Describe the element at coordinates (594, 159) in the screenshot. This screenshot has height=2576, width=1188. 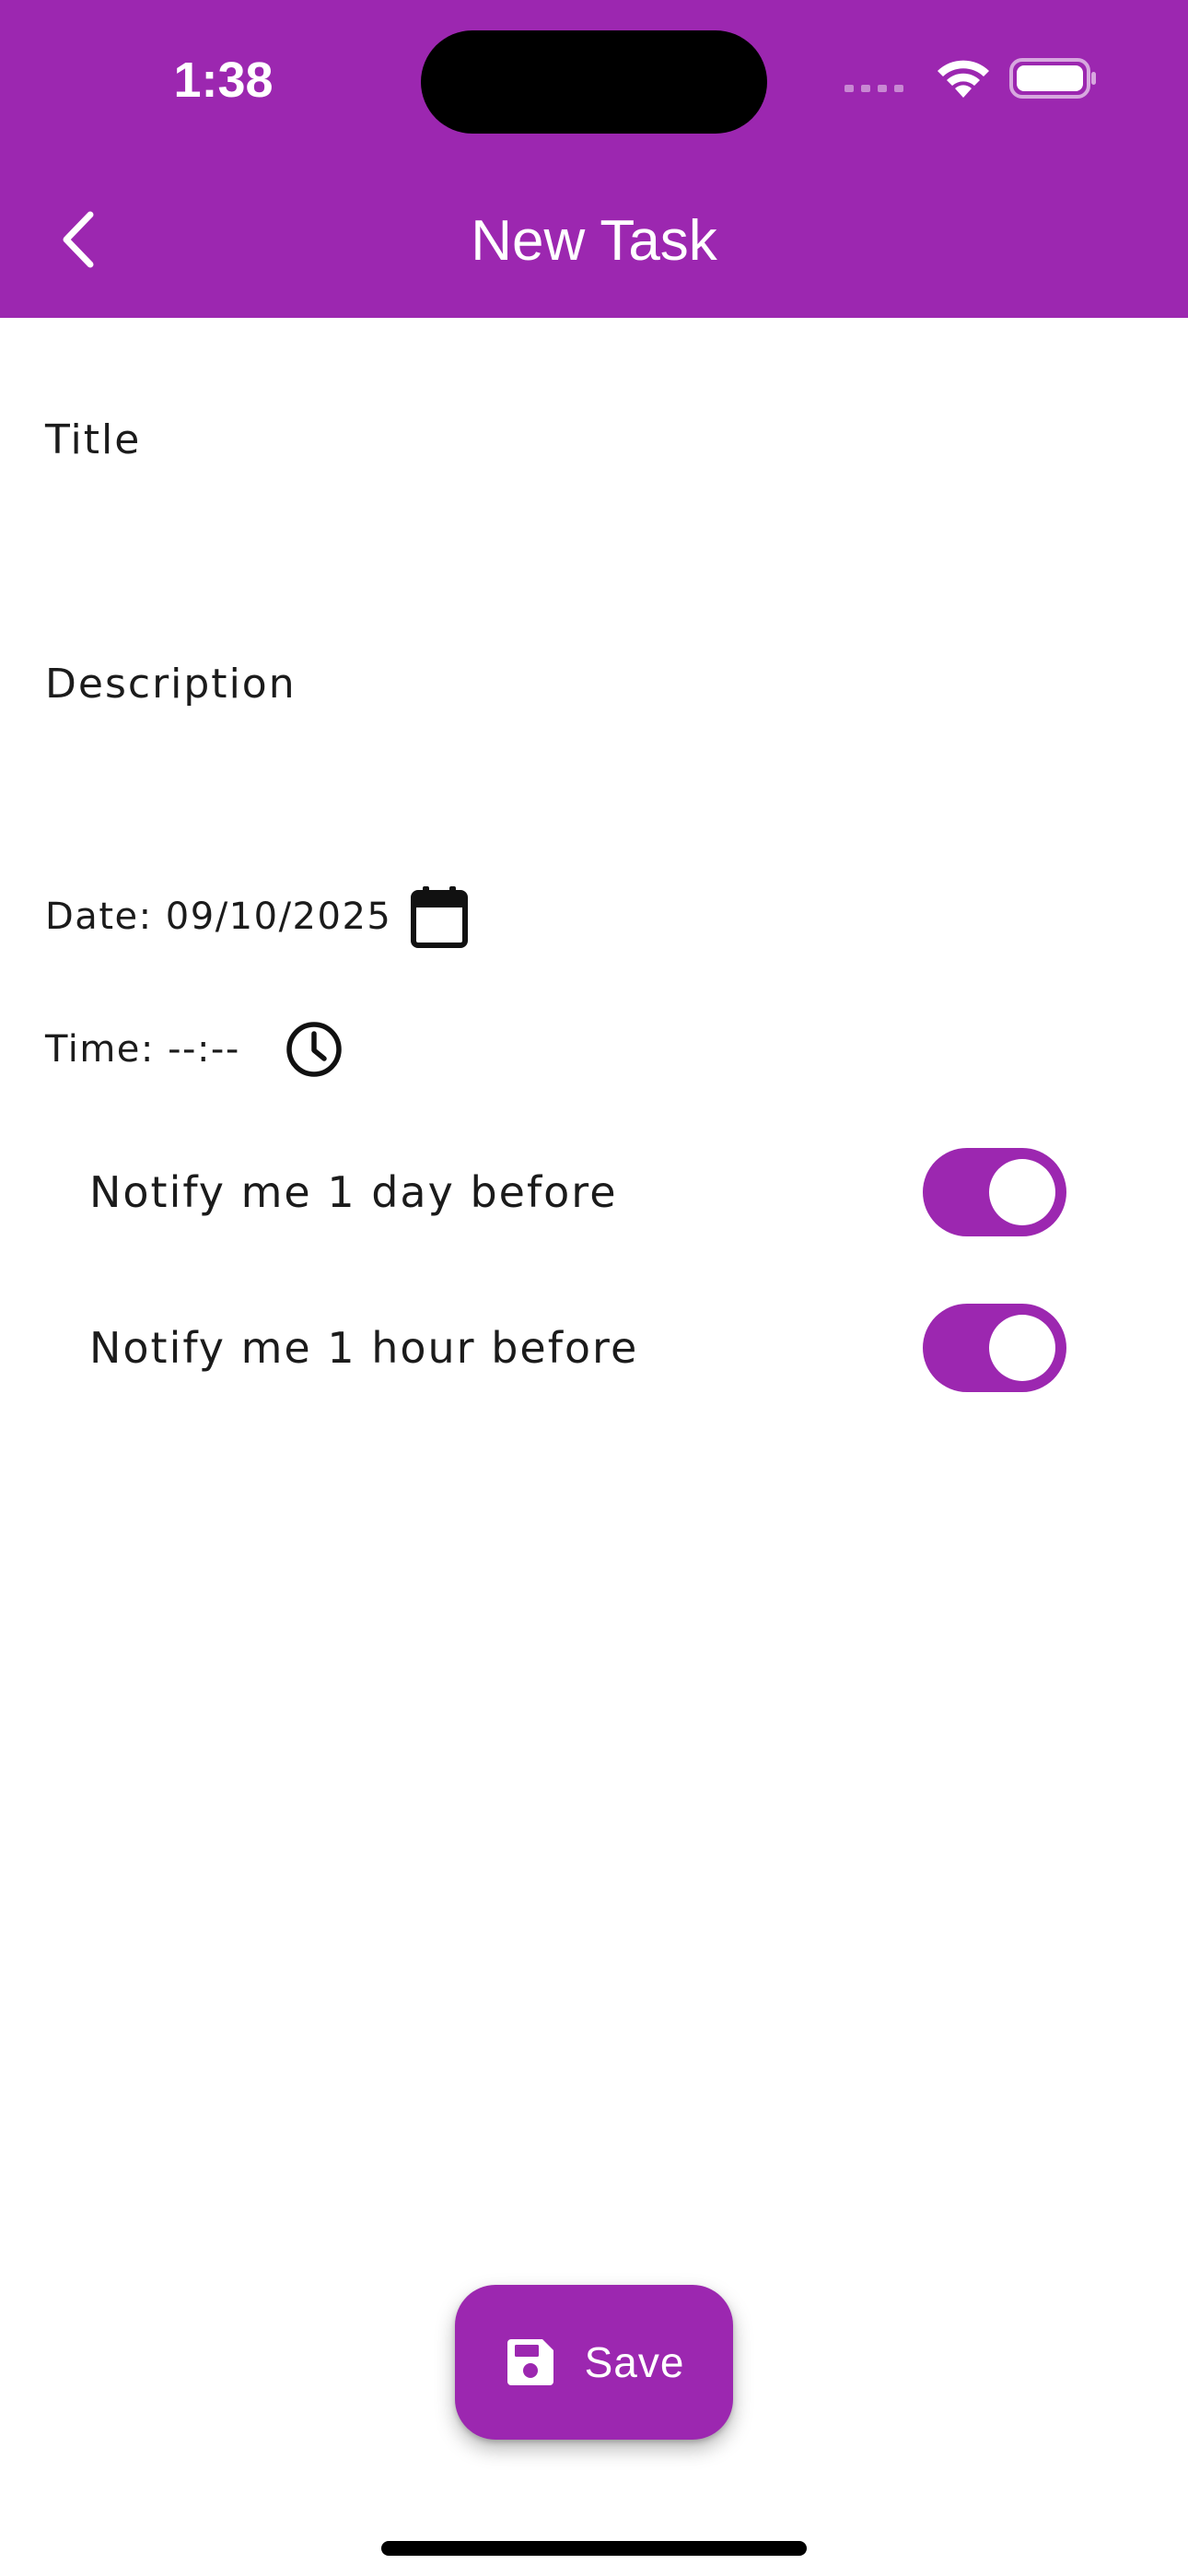
I see `app-bar: 1:38 New Task` at that location.